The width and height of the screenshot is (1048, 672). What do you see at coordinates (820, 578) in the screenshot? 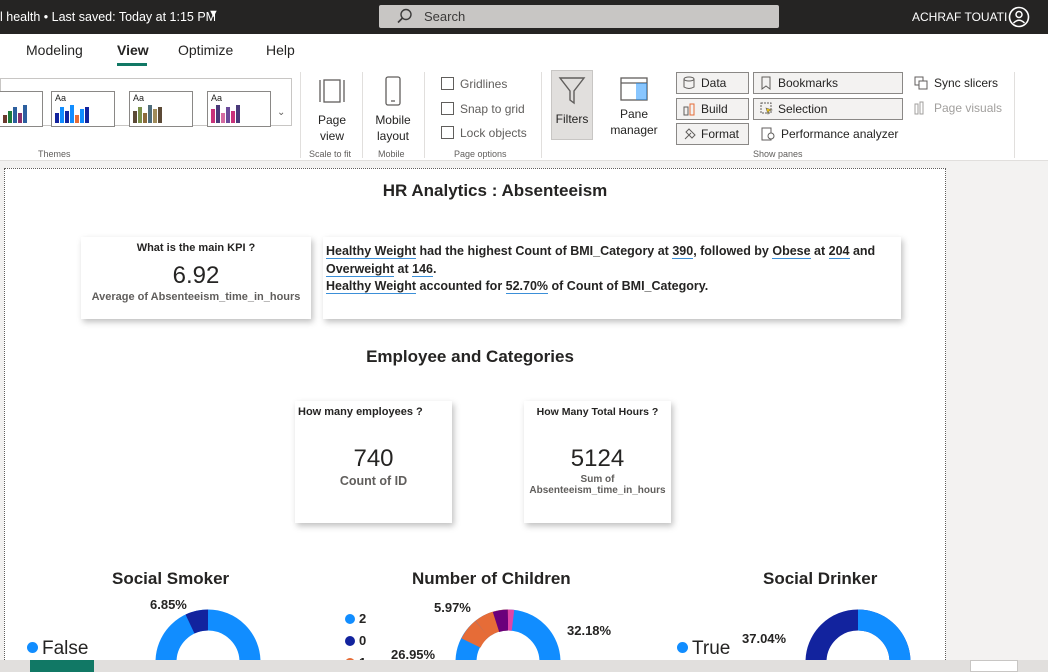
I see `social-drinker-title: Social Drinker` at bounding box center [820, 578].